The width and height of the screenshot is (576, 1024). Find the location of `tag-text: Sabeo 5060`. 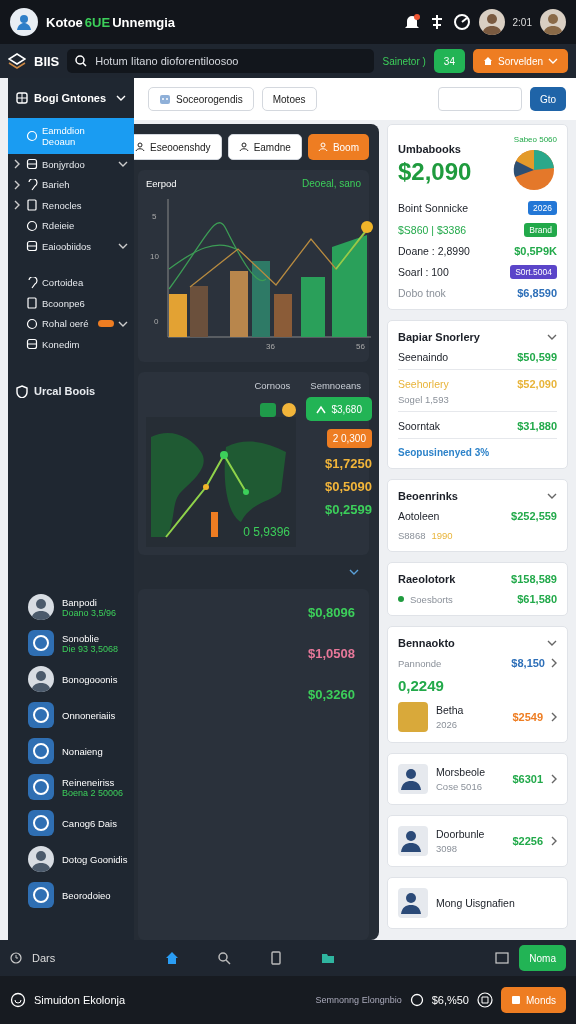

tag-text: Sabeo 5060 is located at coordinates (535, 139).